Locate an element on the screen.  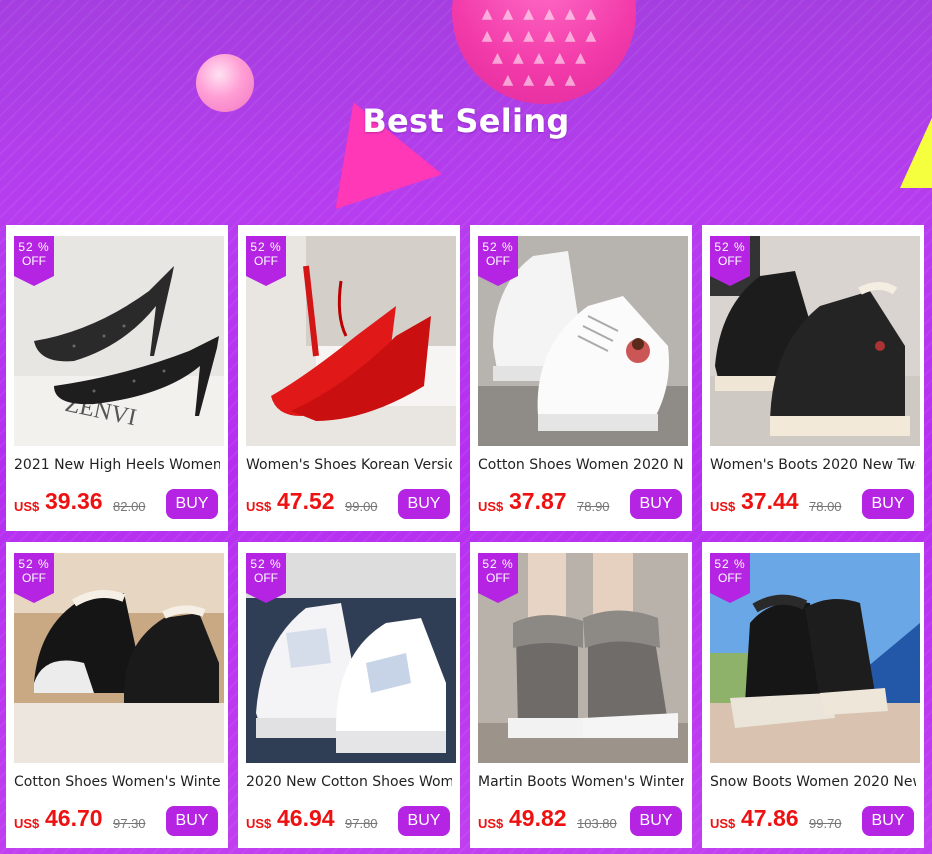
original-price: 97.80 is located at coordinates (361, 823).